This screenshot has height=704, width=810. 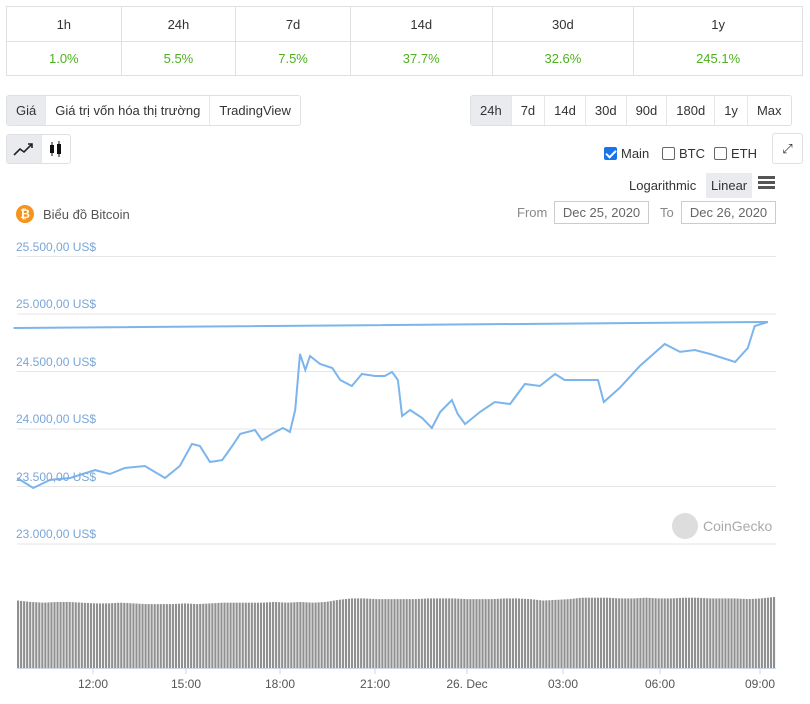 I want to click on x-tick-label: 12:00, so click(x=93, y=684).